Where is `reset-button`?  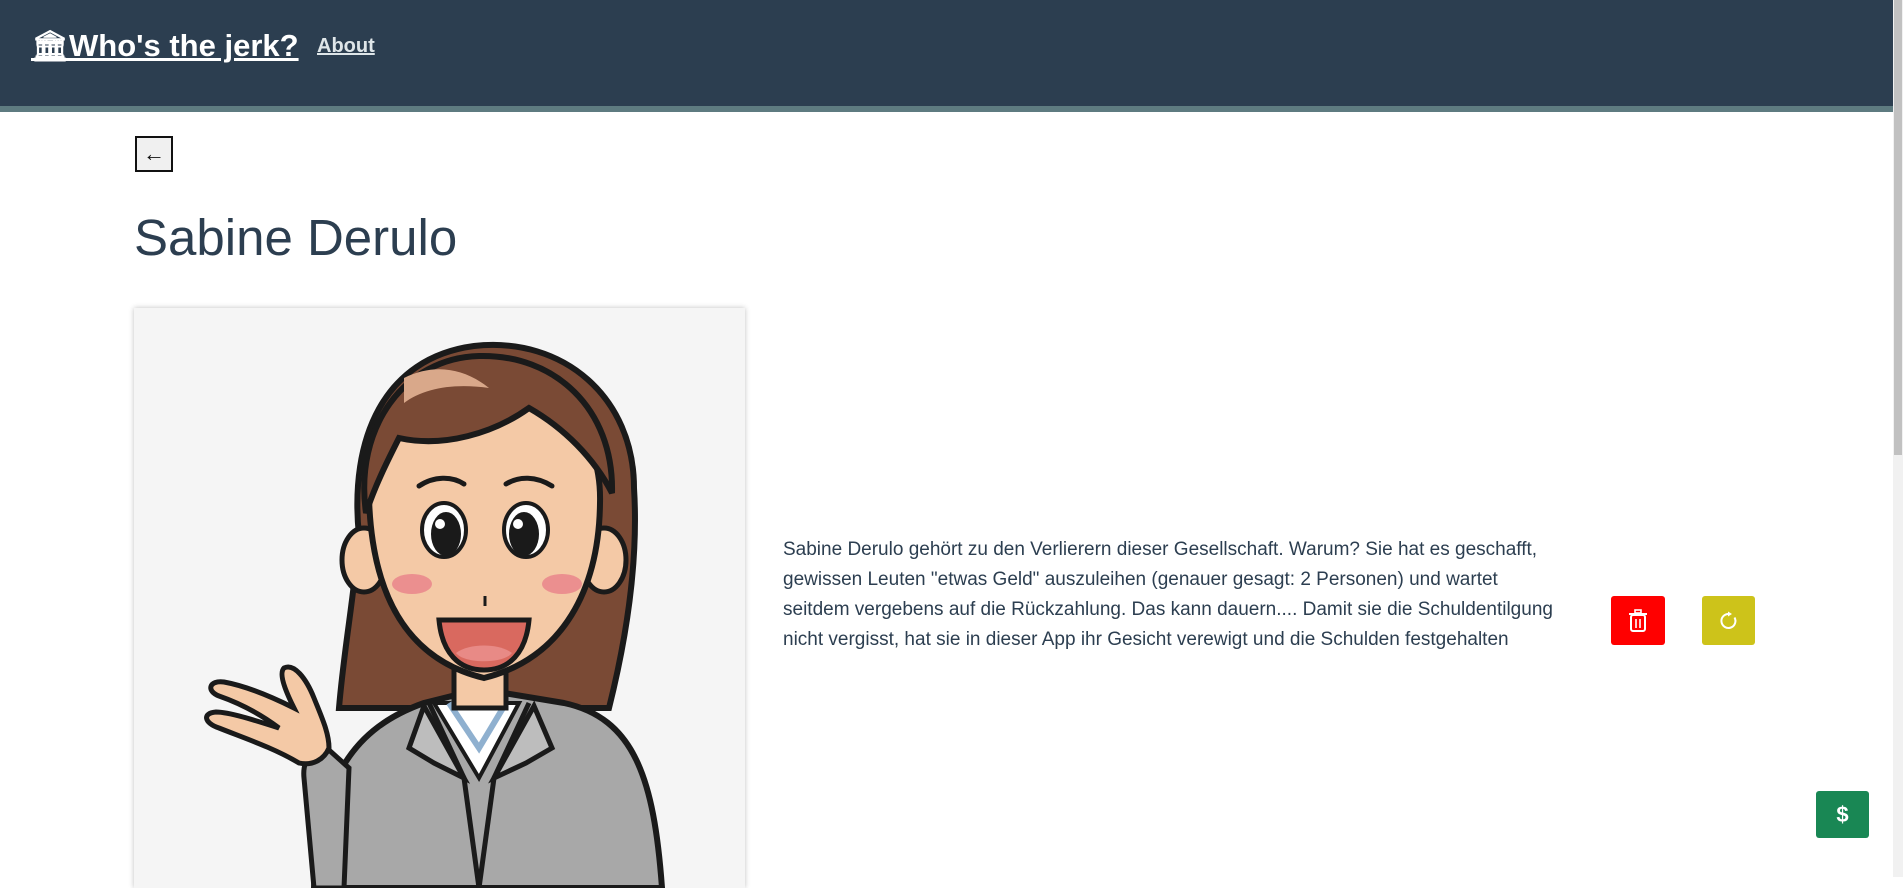 reset-button is located at coordinates (1728, 620).